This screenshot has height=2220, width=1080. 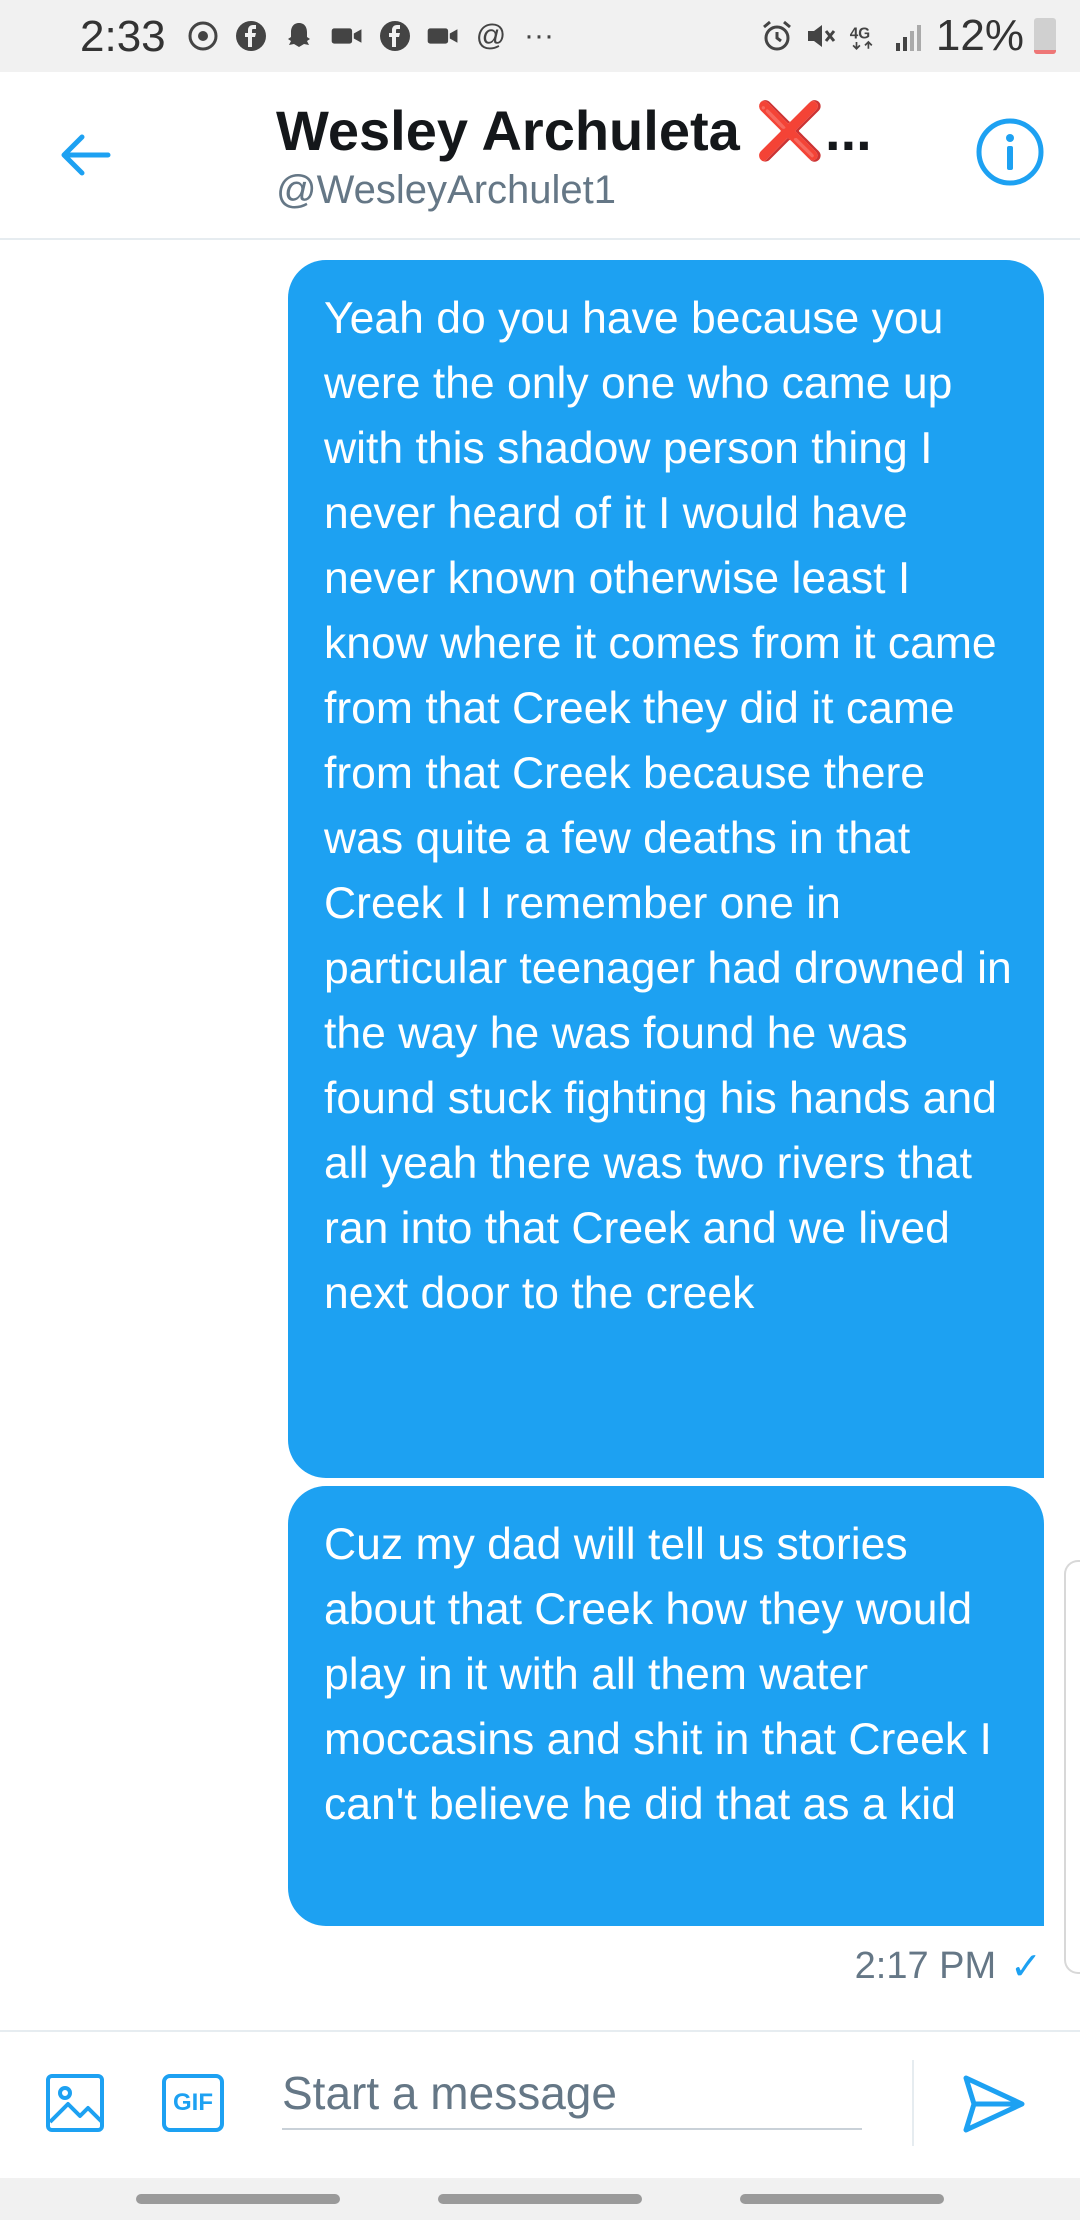 What do you see at coordinates (842, 2199) in the screenshot?
I see `nav-back` at bounding box center [842, 2199].